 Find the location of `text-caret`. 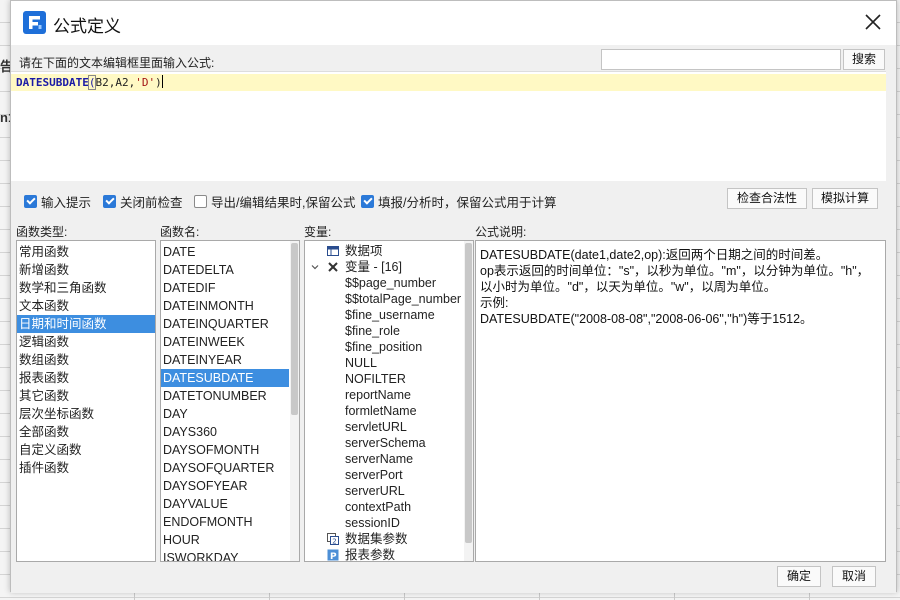

text-caret is located at coordinates (162, 81).